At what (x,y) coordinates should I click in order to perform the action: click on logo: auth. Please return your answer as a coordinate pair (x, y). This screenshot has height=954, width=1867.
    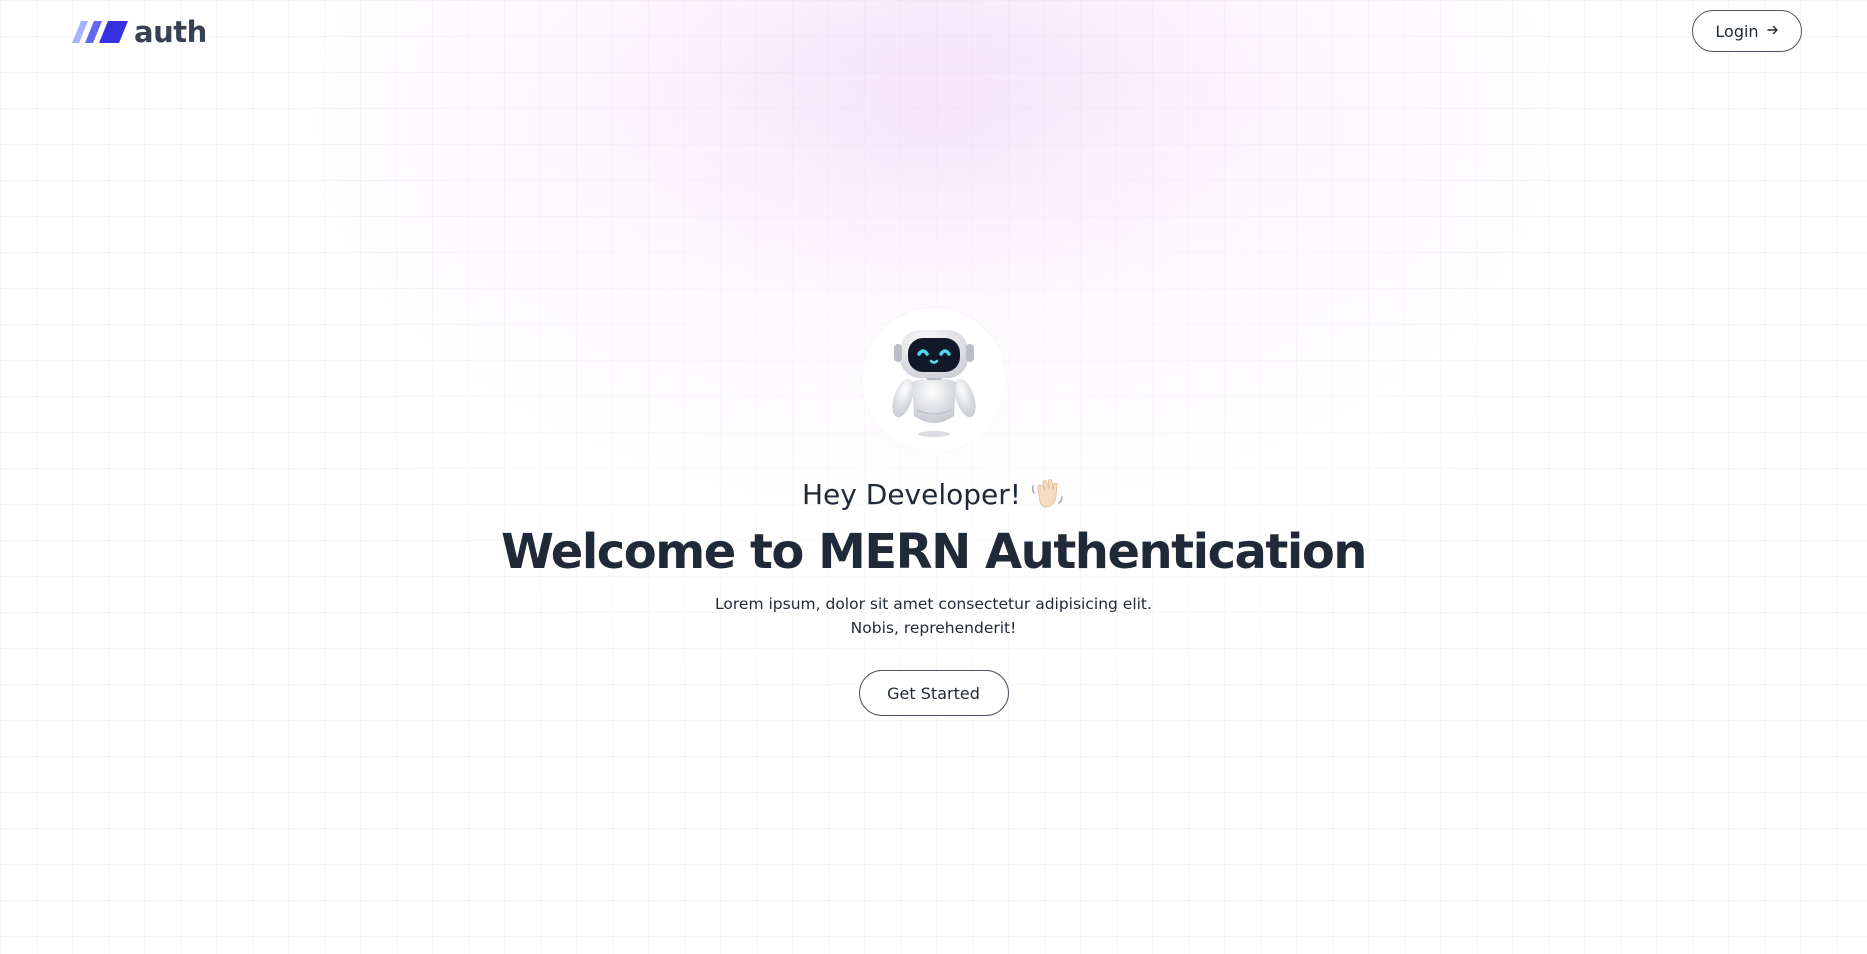
    Looking at the image, I should click on (139, 32).